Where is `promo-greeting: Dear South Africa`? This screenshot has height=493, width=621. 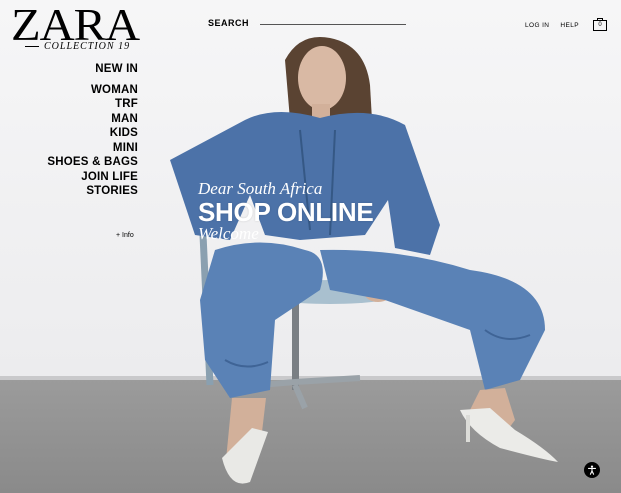
promo-greeting: Dear South Africa is located at coordinates (260, 188).